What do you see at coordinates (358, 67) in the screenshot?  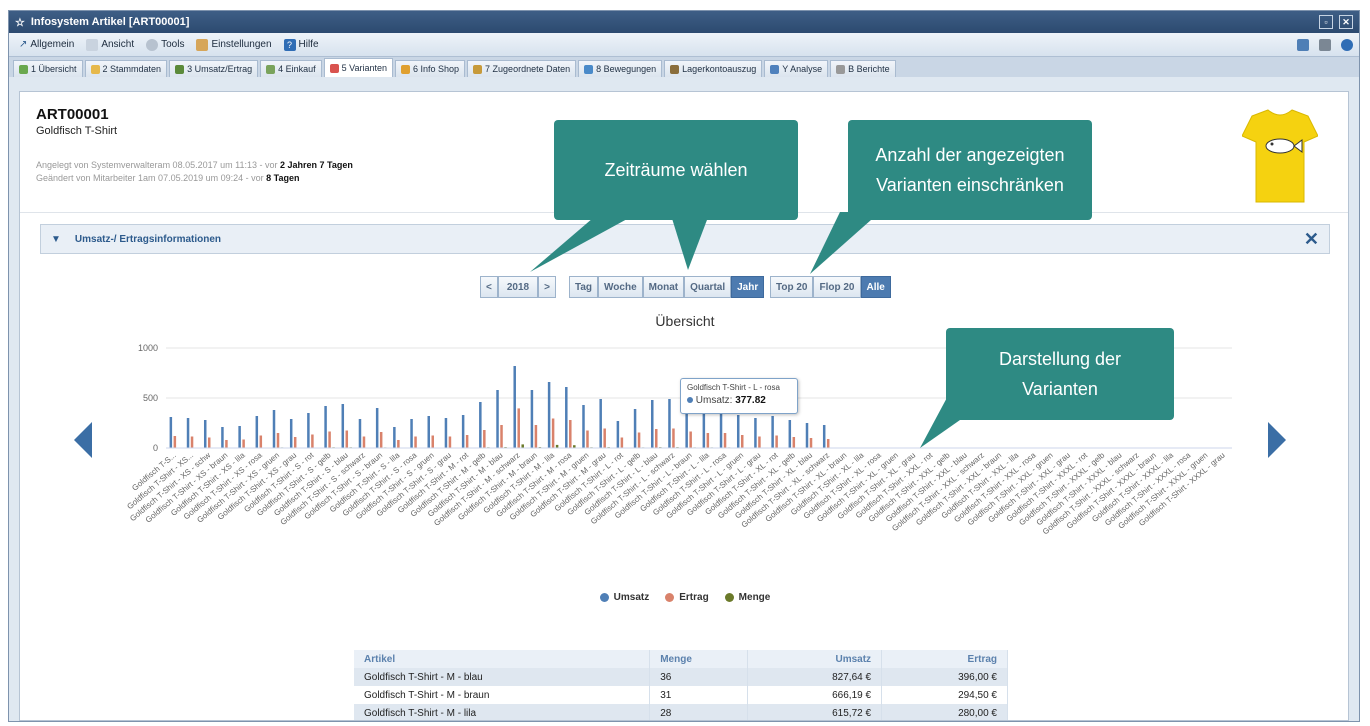 I see `tab-5: 5 Varianten` at bounding box center [358, 67].